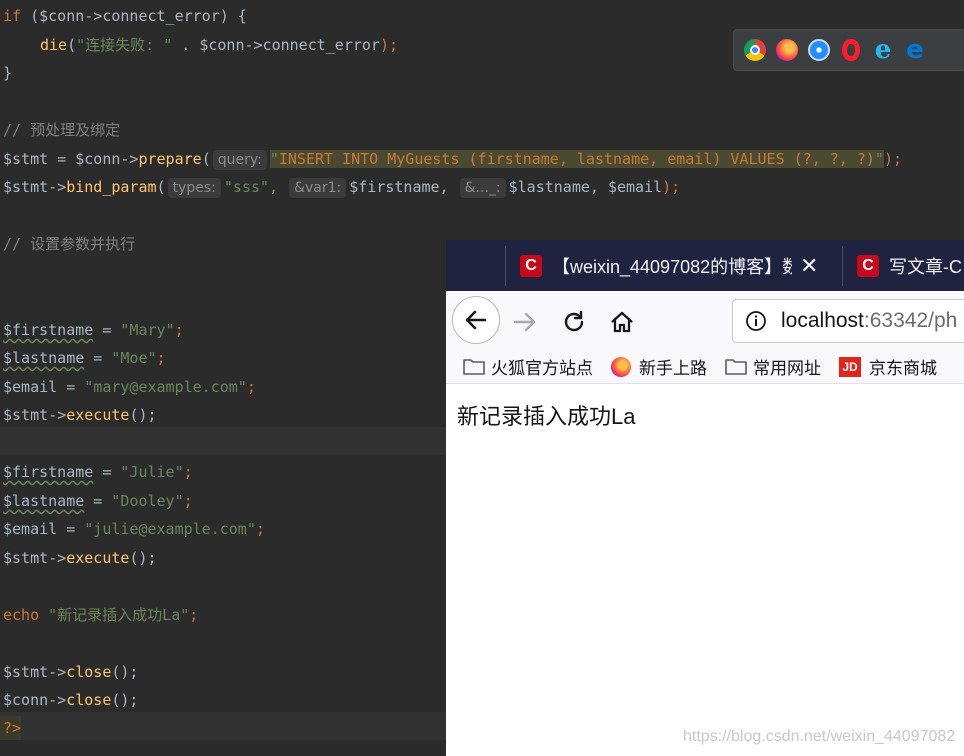  What do you see at coordinates (915, 50) in the screenshot?
I see `edge-icon: e` at bounding box center [915, 50].